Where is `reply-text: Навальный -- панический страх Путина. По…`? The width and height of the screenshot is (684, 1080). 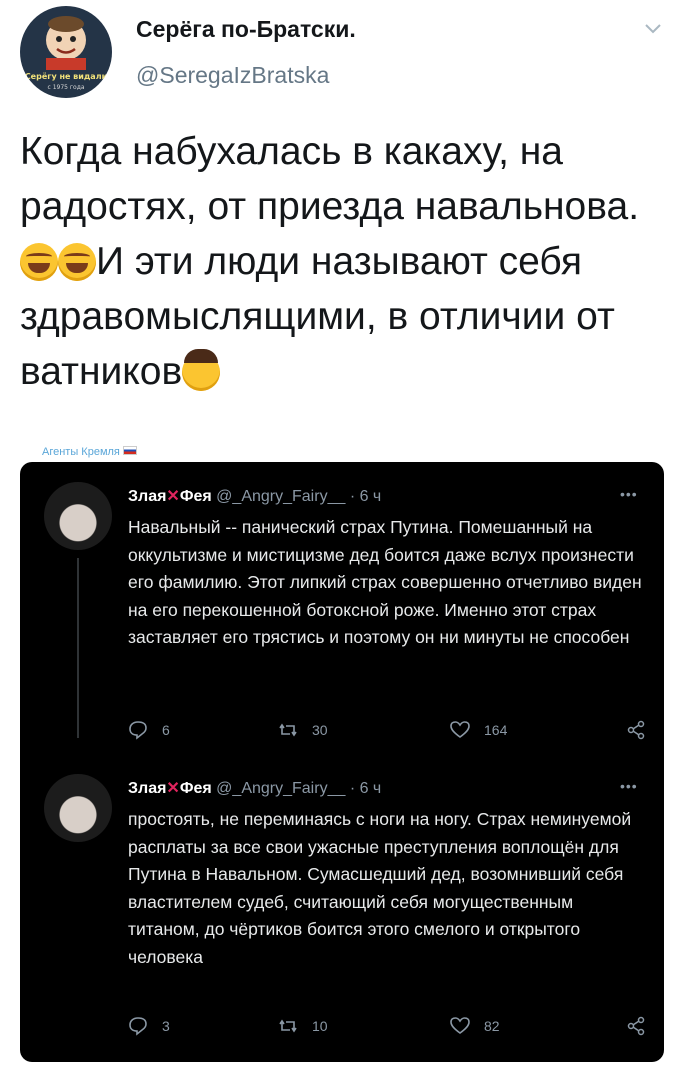
reply-text: Навальный -- панический страх Путина. По… is located at coordinates (385, 582).